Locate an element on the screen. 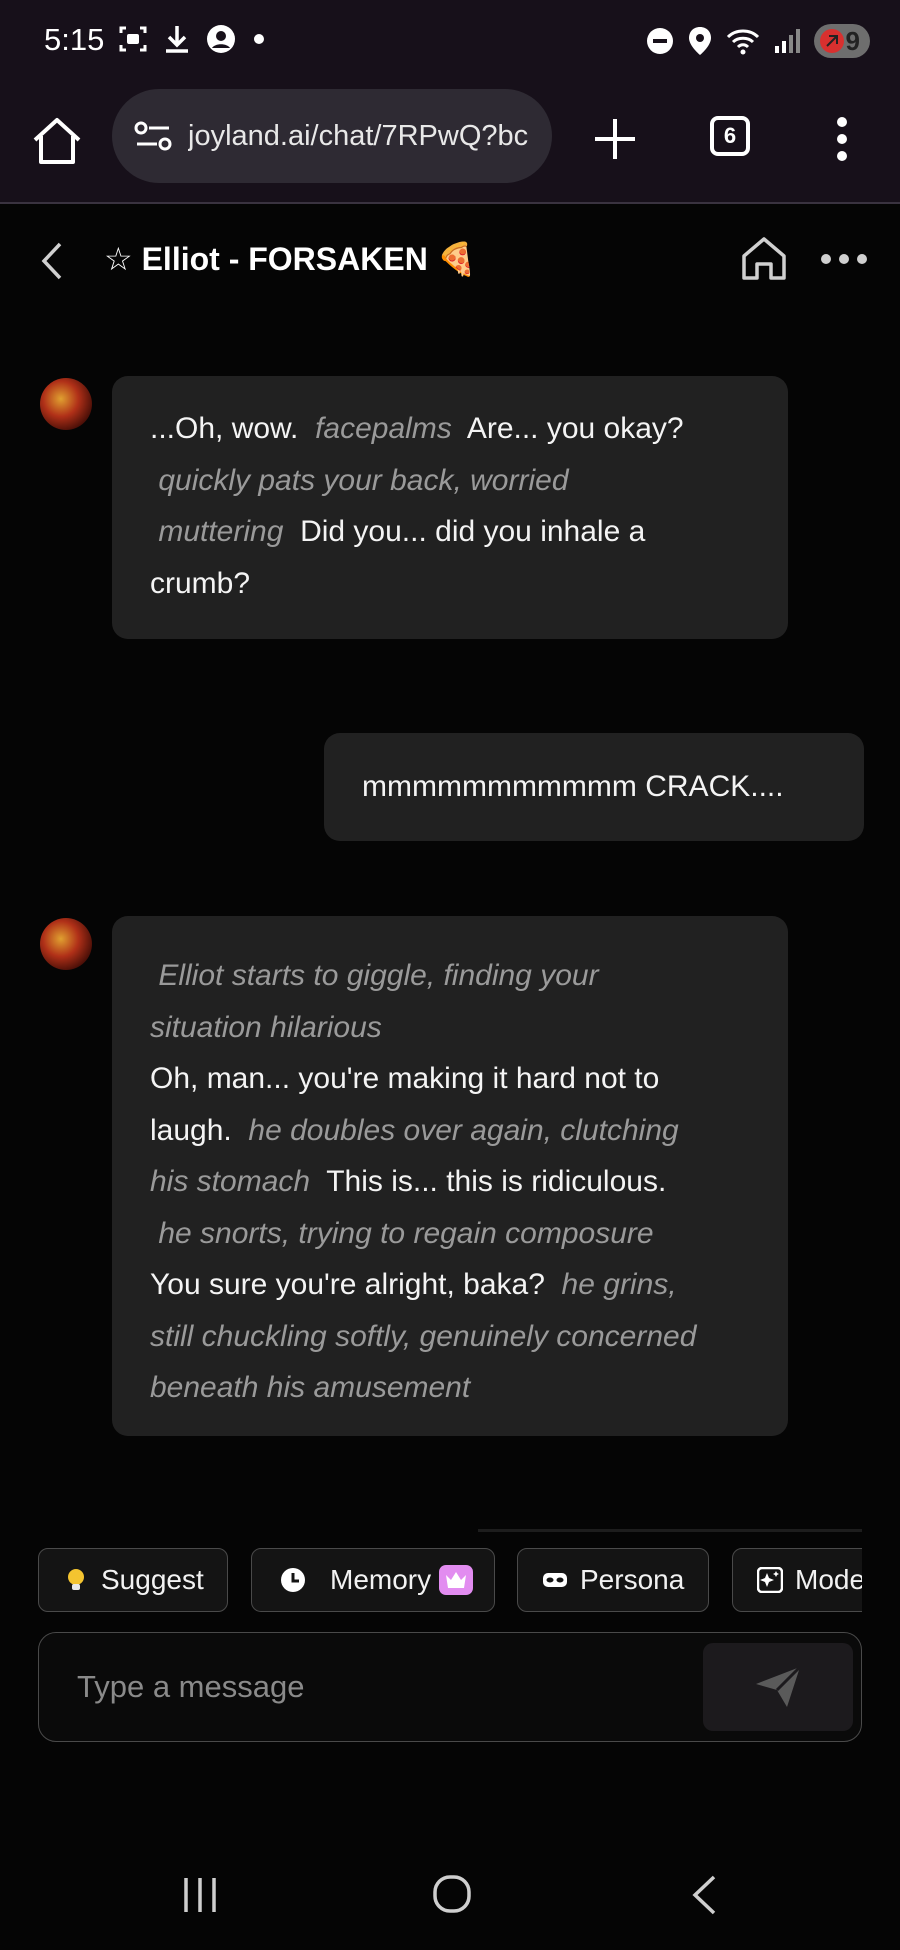 This screenshot has width=900, height=1950. status-bar: 5:15 9 is located at coordinates (450, 42).